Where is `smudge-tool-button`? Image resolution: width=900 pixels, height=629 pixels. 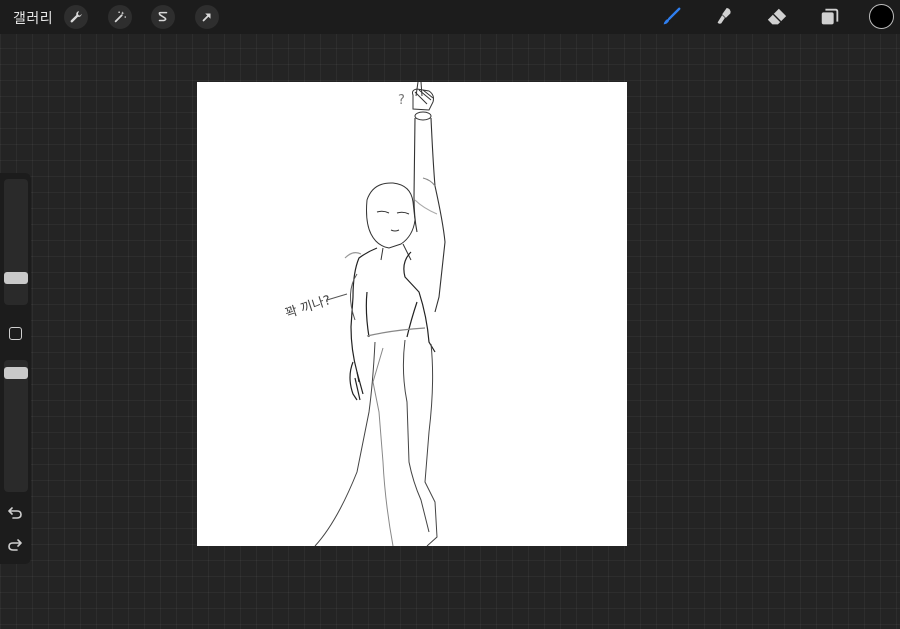
smudge-tool-button is located at coordinates (724, 17).